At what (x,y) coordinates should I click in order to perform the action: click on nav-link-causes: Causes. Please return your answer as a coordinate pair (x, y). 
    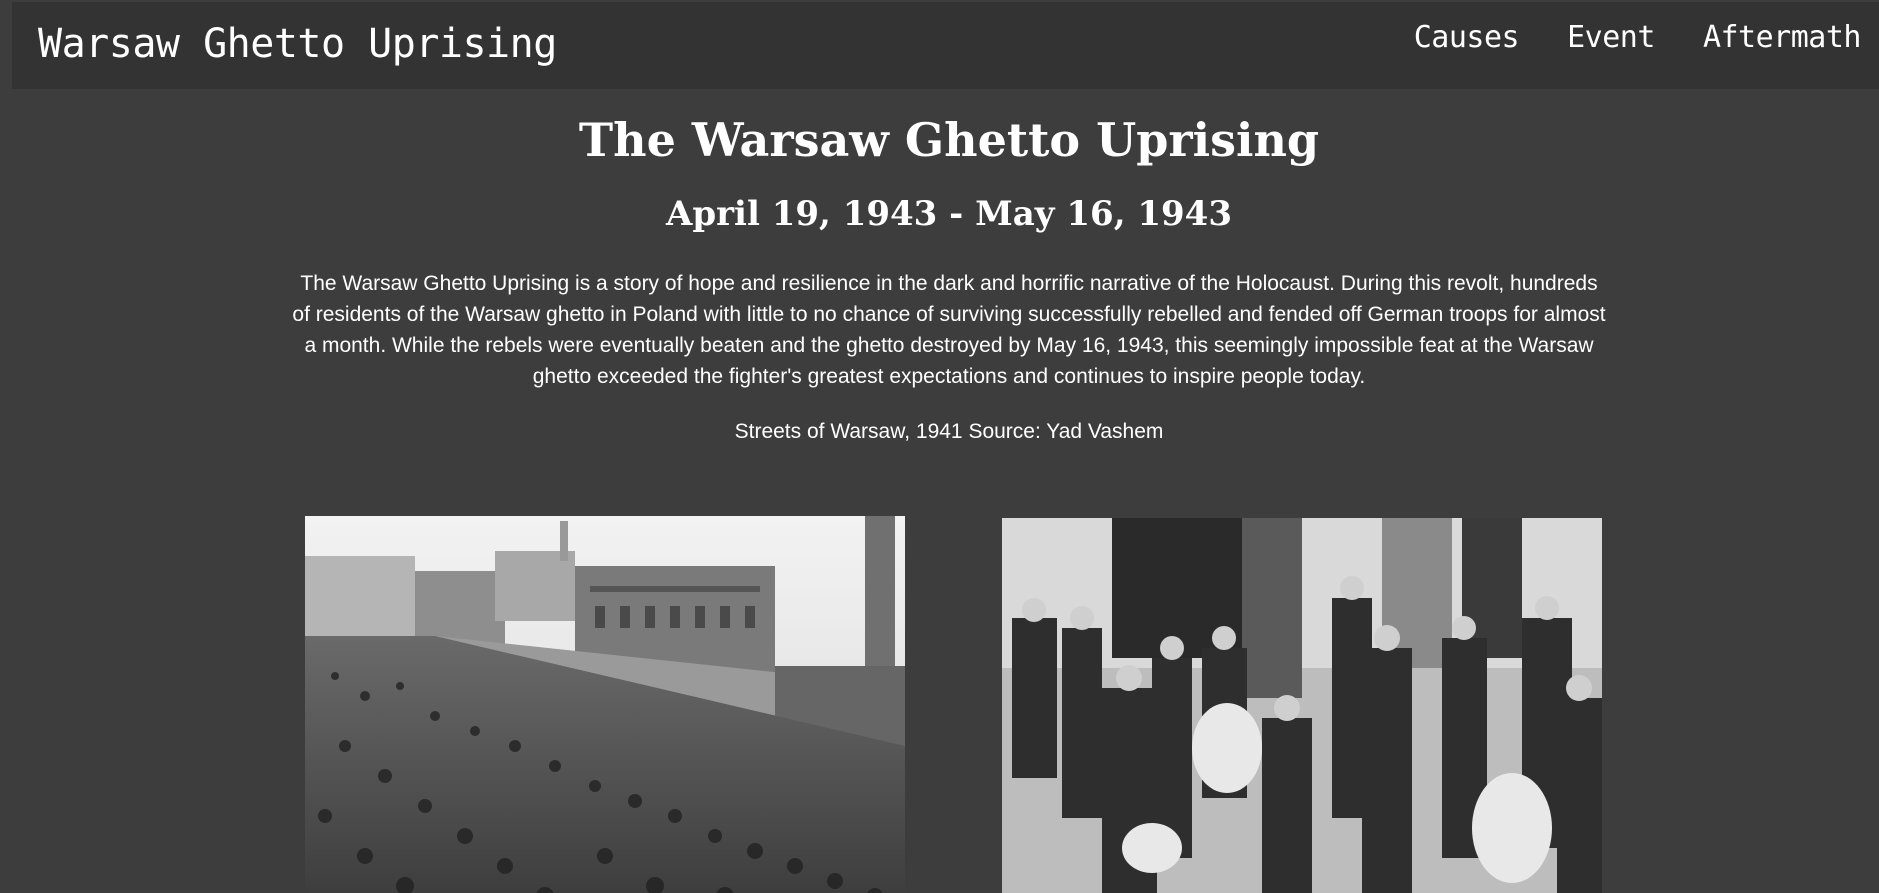
    Looking at the image, I should click on (1467, 38).